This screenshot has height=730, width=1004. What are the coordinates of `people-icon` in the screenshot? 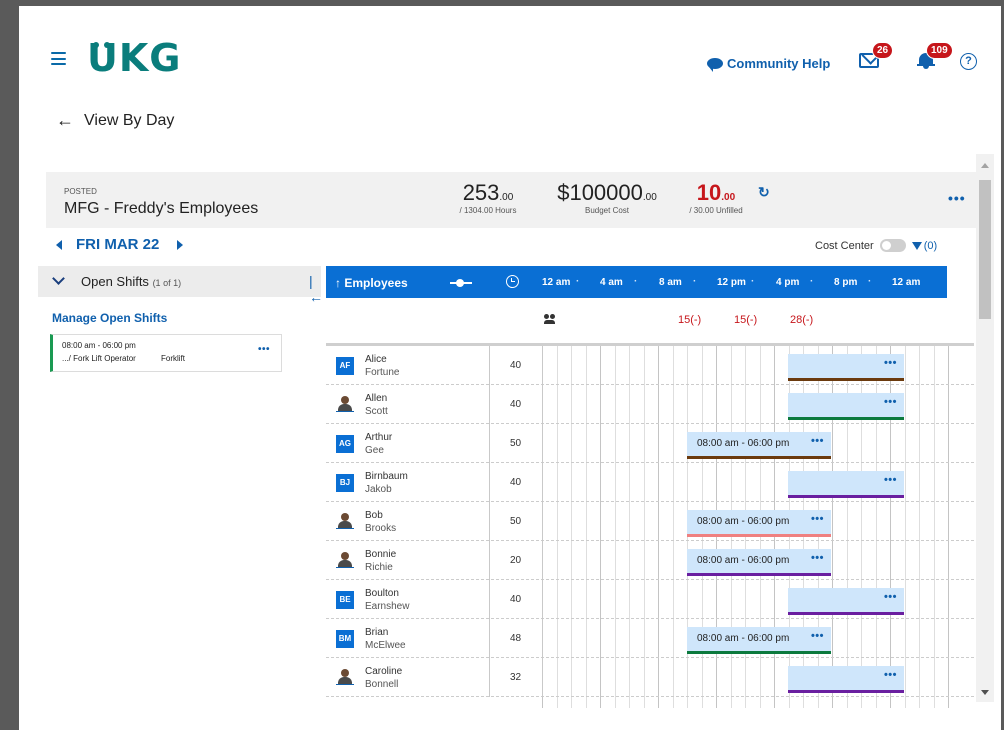 It's located at (550, 319).